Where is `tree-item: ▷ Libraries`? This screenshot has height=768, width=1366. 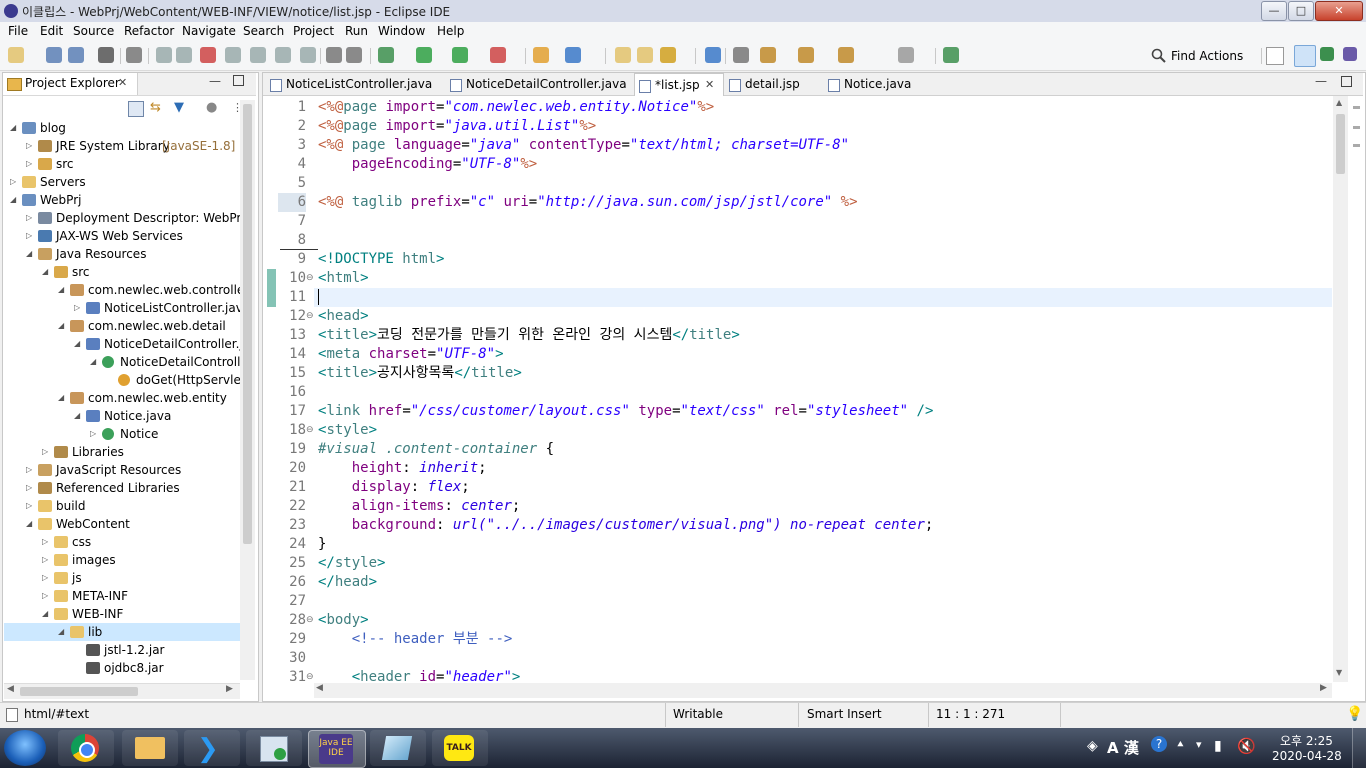 tree-item: ▷ Libraries is located at coordinates (122, 452).